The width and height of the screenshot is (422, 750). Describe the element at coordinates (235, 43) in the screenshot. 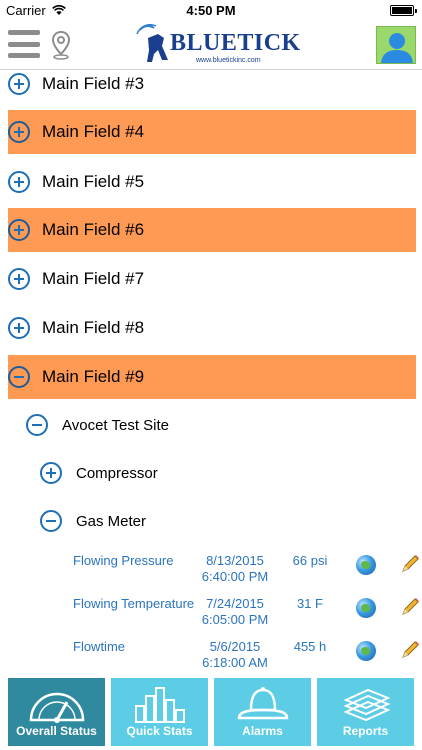

I see `logo-text: BLUETICK` at that location.